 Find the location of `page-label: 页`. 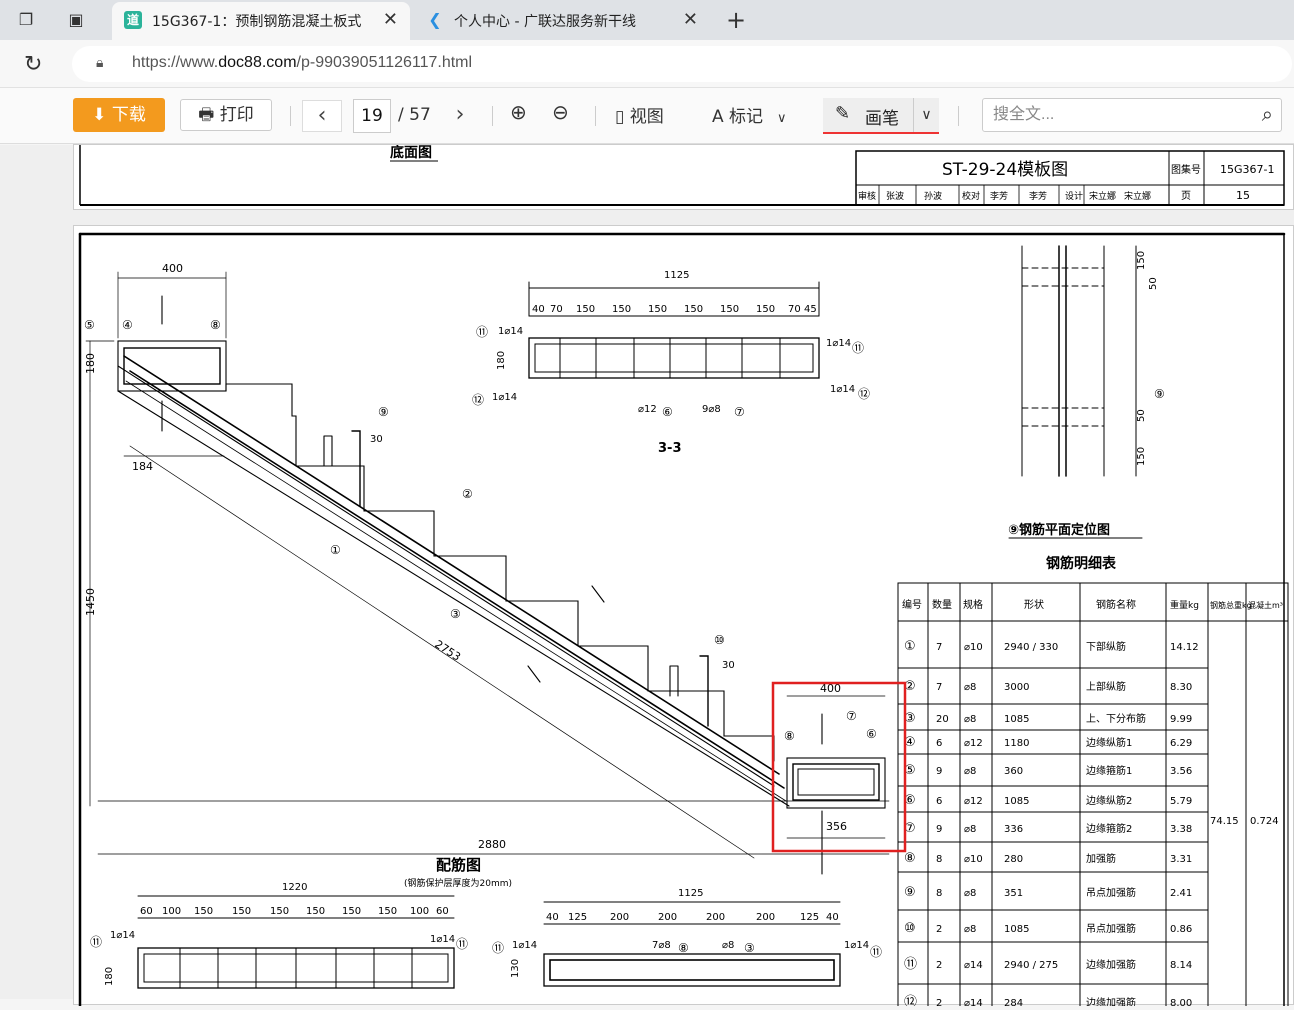

page-label: 页 is located at coordinates (1186, 196).